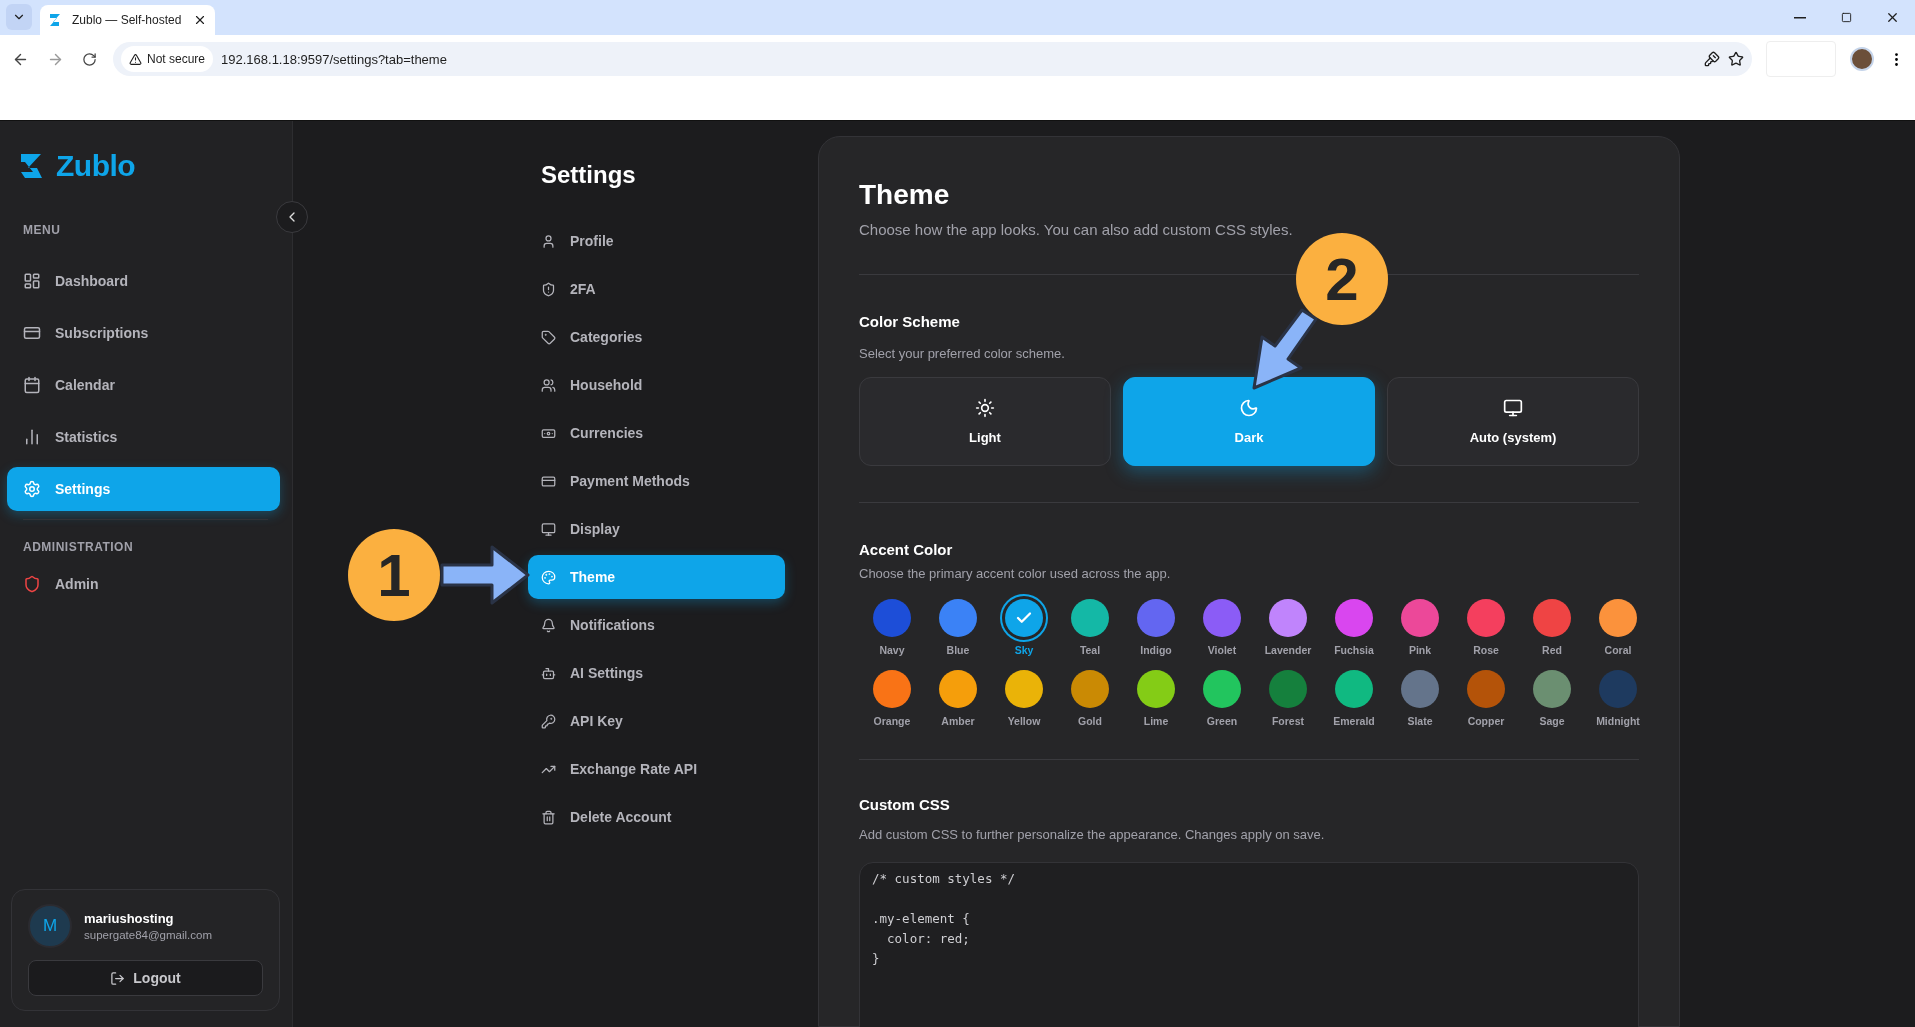 This screenshot has width=1915, height=1027. Describe the element at coordinates (1090, 721) in the screenshot. I see `swatch-label: Gold` at that location.